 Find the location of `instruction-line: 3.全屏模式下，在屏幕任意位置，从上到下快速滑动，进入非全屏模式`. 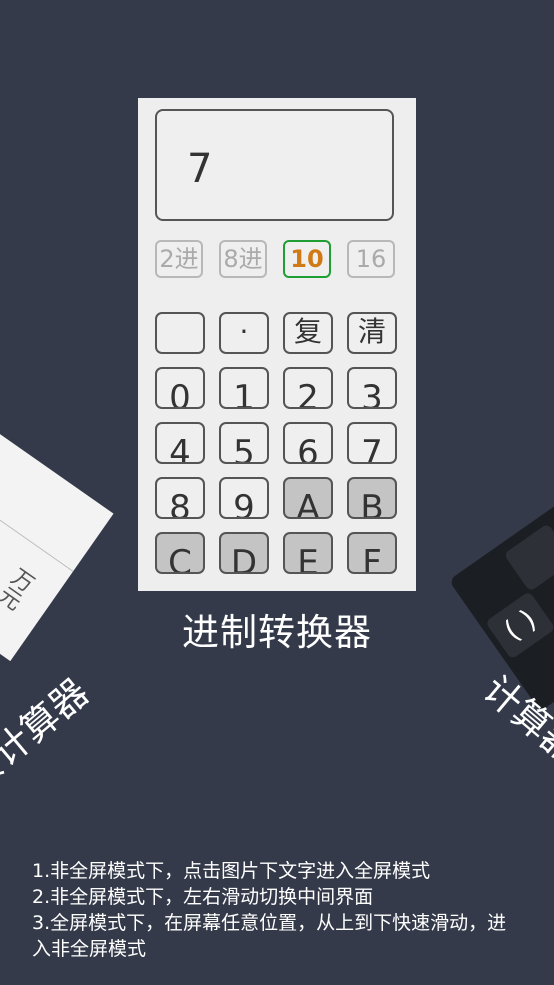

instruction-line: 3.全屏模式下，在屏幕任意位置，从上到下快速滑动，进入非全屏模式 is located at coordinates (269, 936).